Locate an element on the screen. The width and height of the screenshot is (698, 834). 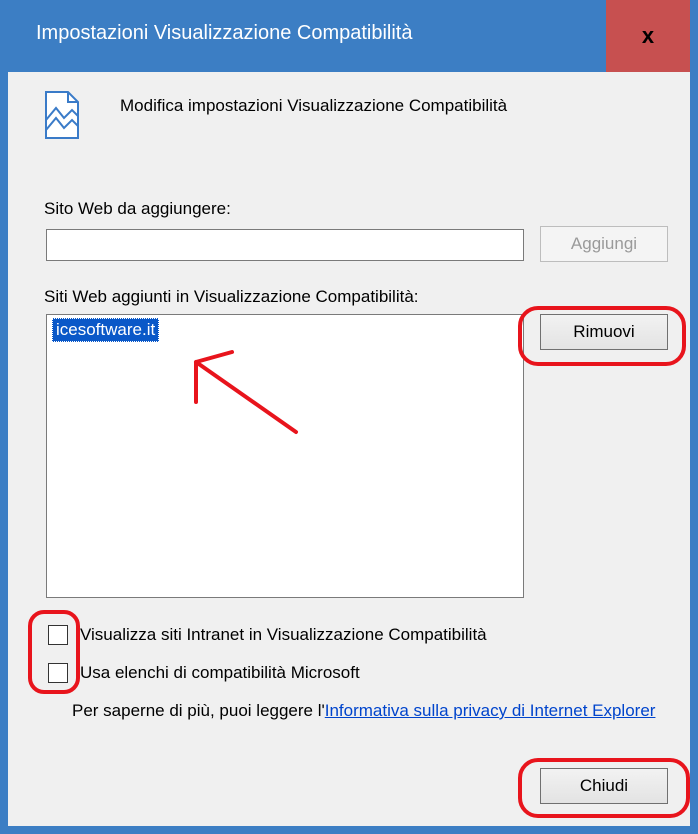
list-item: icesoftware.it is located at coordinates (106, 330).